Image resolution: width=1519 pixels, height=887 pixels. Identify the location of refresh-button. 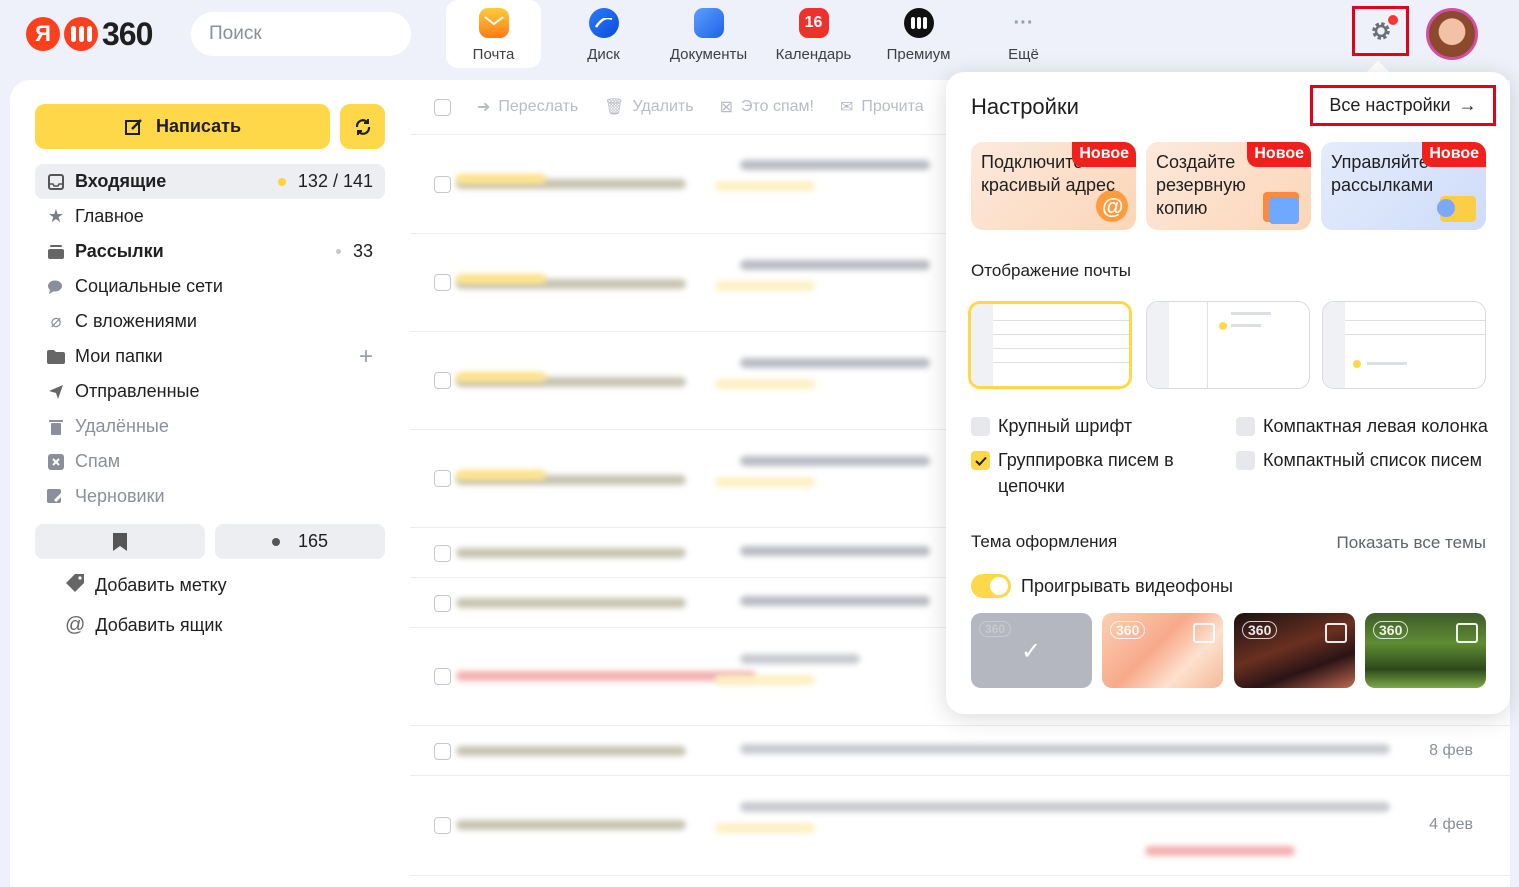
(362, 126).